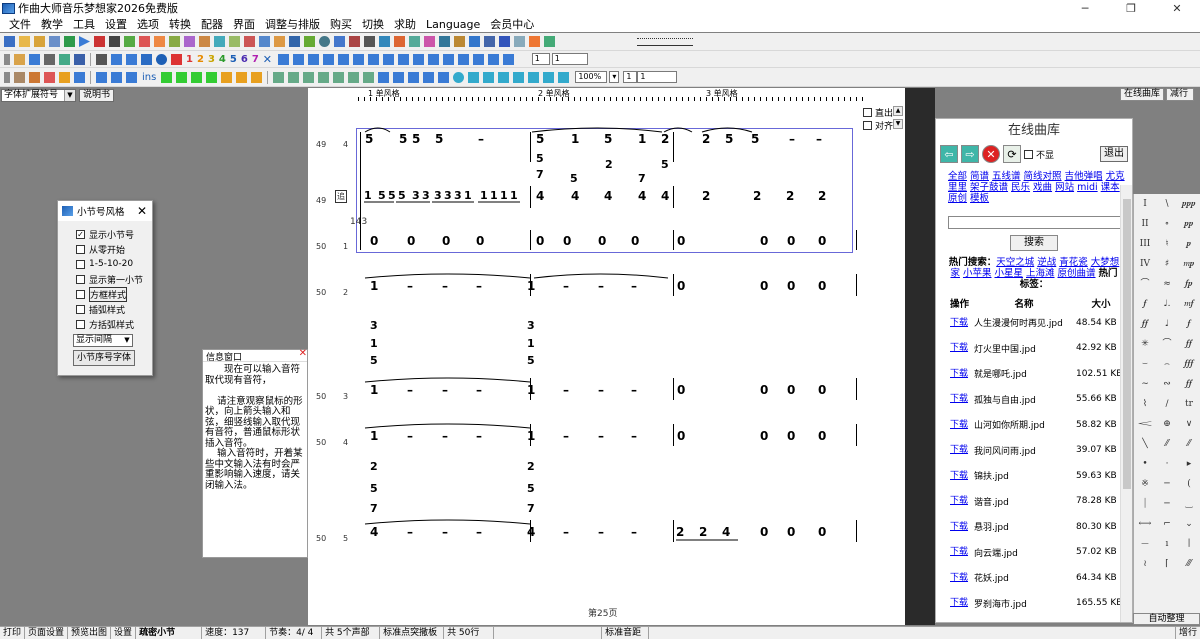  Describe the element at coordinates (369, 41) in the screenshot. I see `dash-icon` at that location.